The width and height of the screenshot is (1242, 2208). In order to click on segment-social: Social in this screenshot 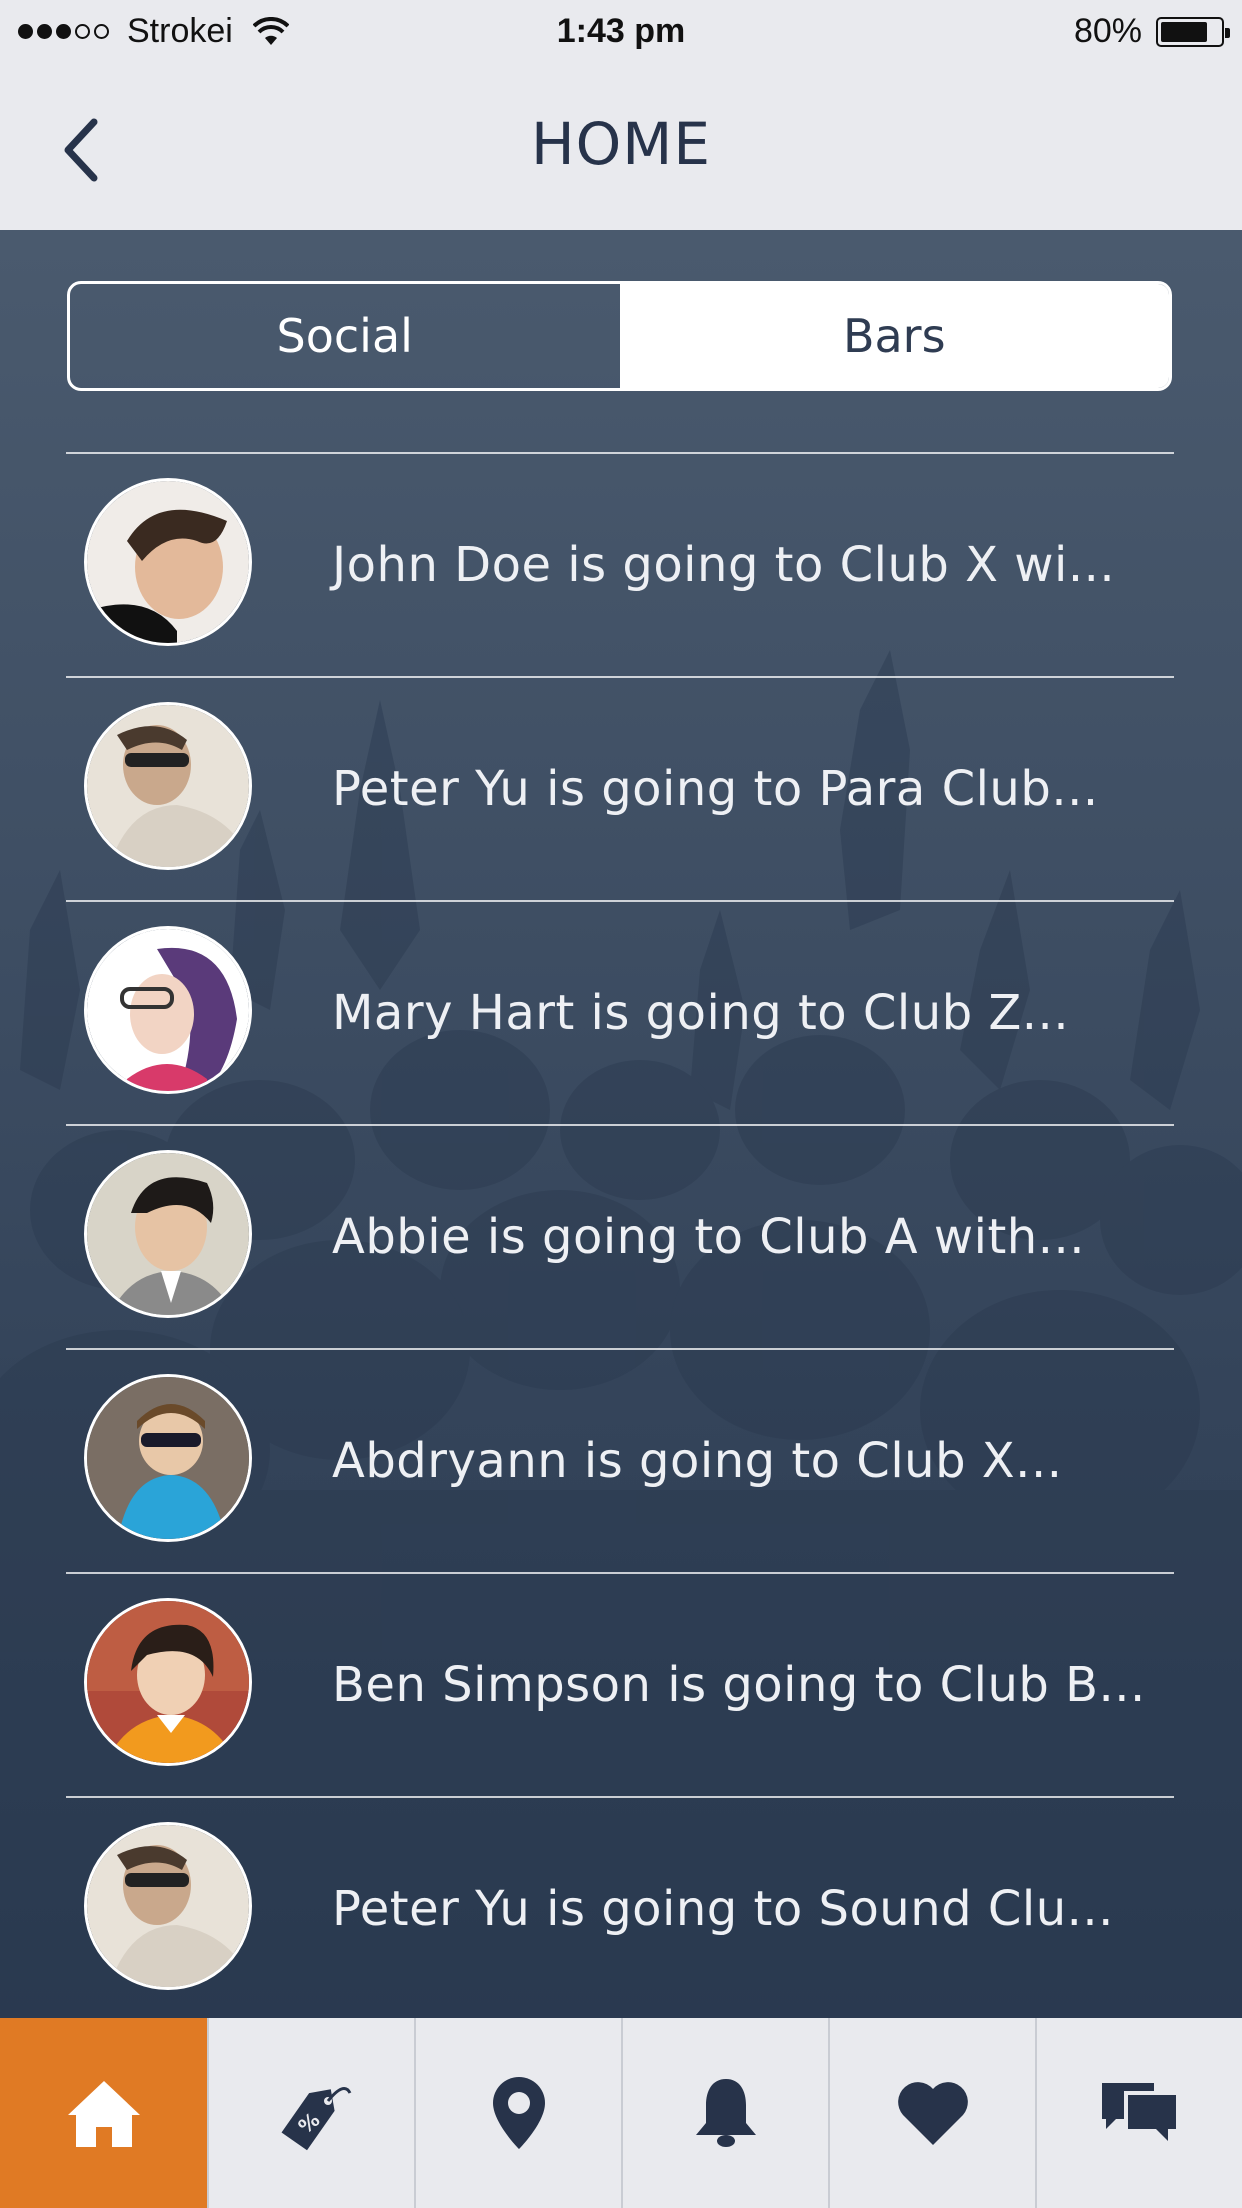, I will do `click(345, 336)`.